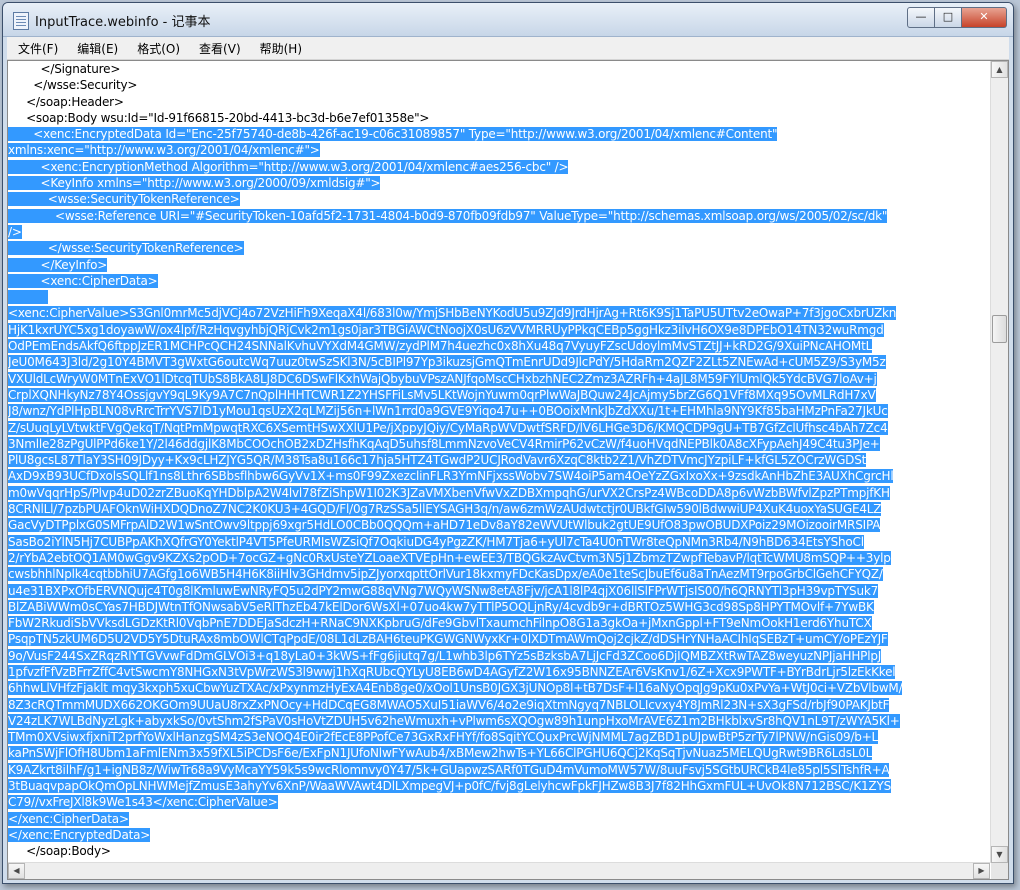 The width and height of the screenshot is (1020, 890). What do you see at coordinates (496, 199) in the screenshot?
I see `text-line: <wsse:SecurityTokenReference>` at bounding box center [496, 199].